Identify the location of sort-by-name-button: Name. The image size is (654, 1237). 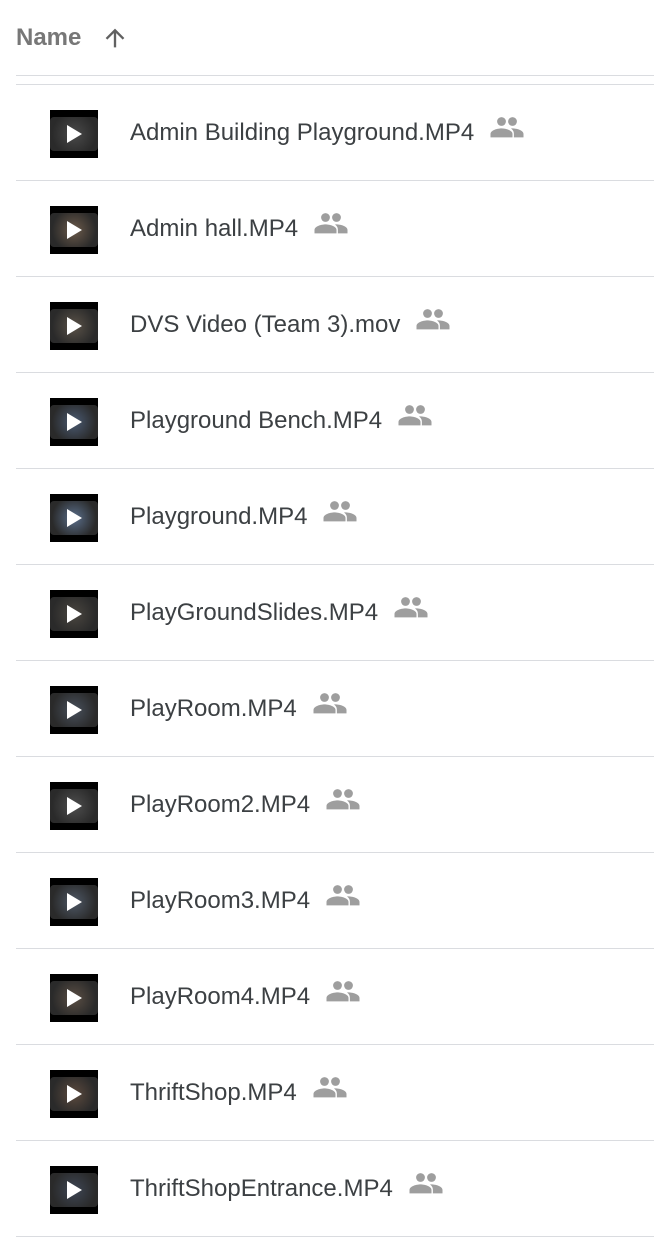
(72, 38).